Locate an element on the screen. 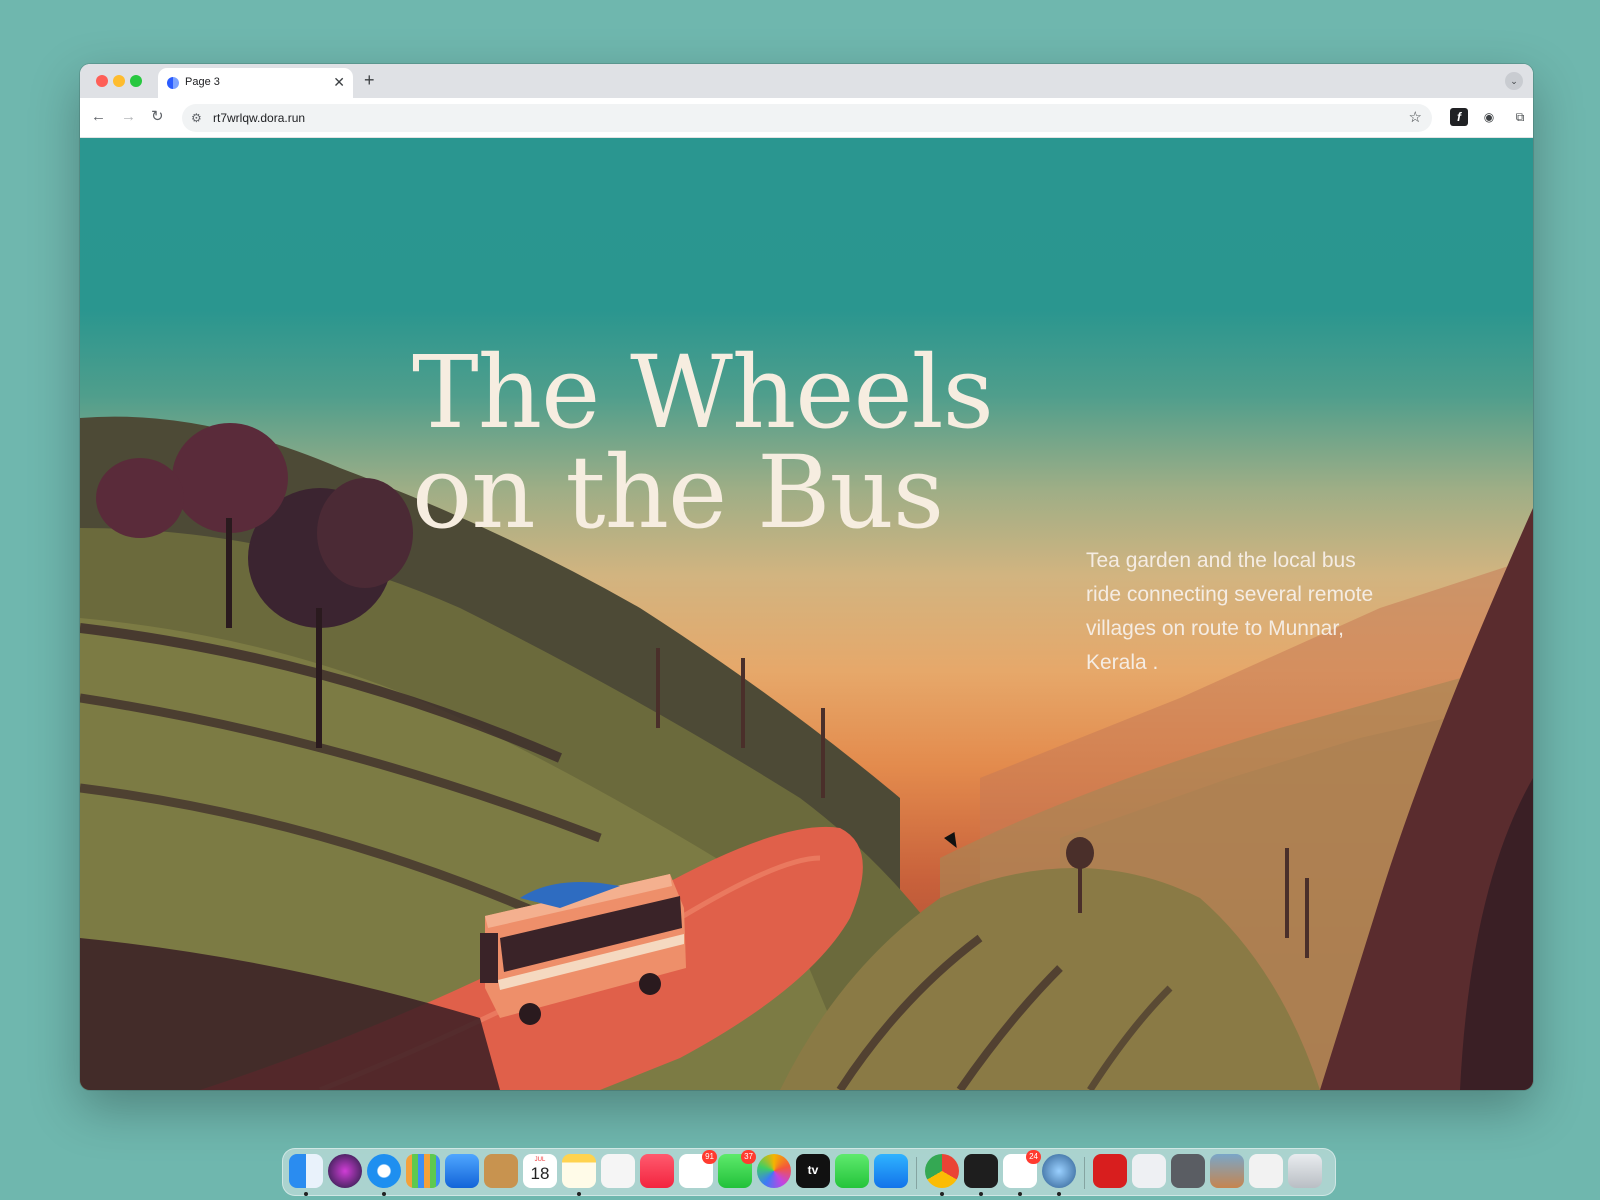 The width and height of the screenshot is (1600, 1200). finder-running-dot is located at coordinates (306, 1194).